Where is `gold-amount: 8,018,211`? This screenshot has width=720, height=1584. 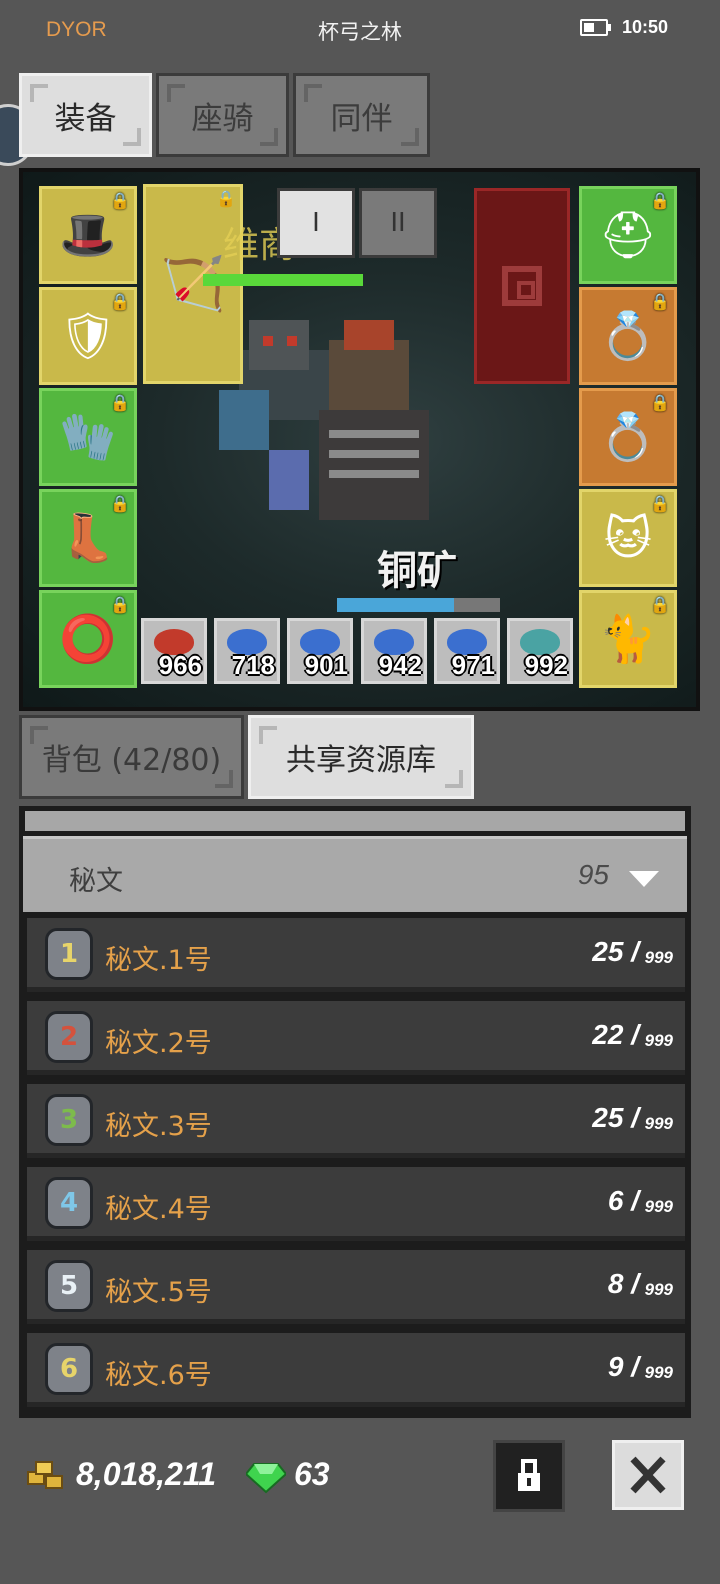
gold-amount: 8,018,211 is located at coordinates (146, 1474).